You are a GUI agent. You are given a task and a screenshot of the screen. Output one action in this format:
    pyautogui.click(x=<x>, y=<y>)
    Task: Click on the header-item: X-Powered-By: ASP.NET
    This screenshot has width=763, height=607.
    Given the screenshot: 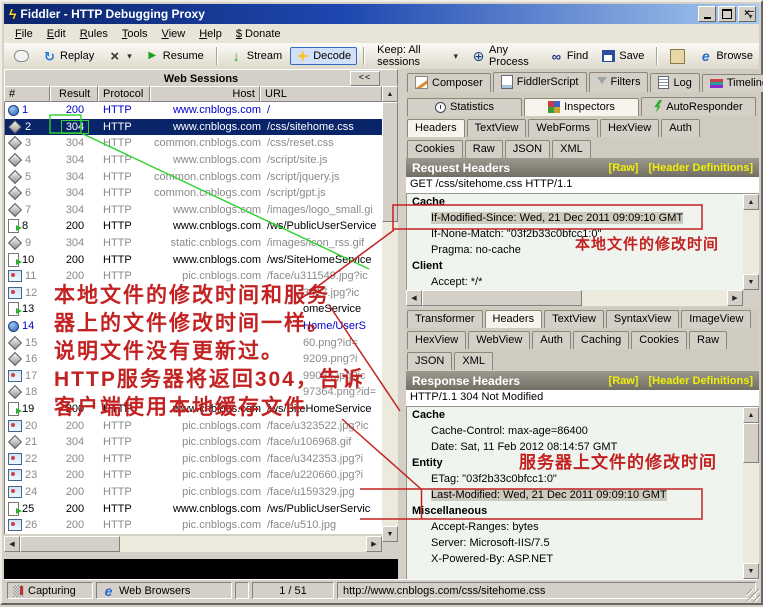 What is the action you would take?
    pyautogui.click(x=583, y=559)
    